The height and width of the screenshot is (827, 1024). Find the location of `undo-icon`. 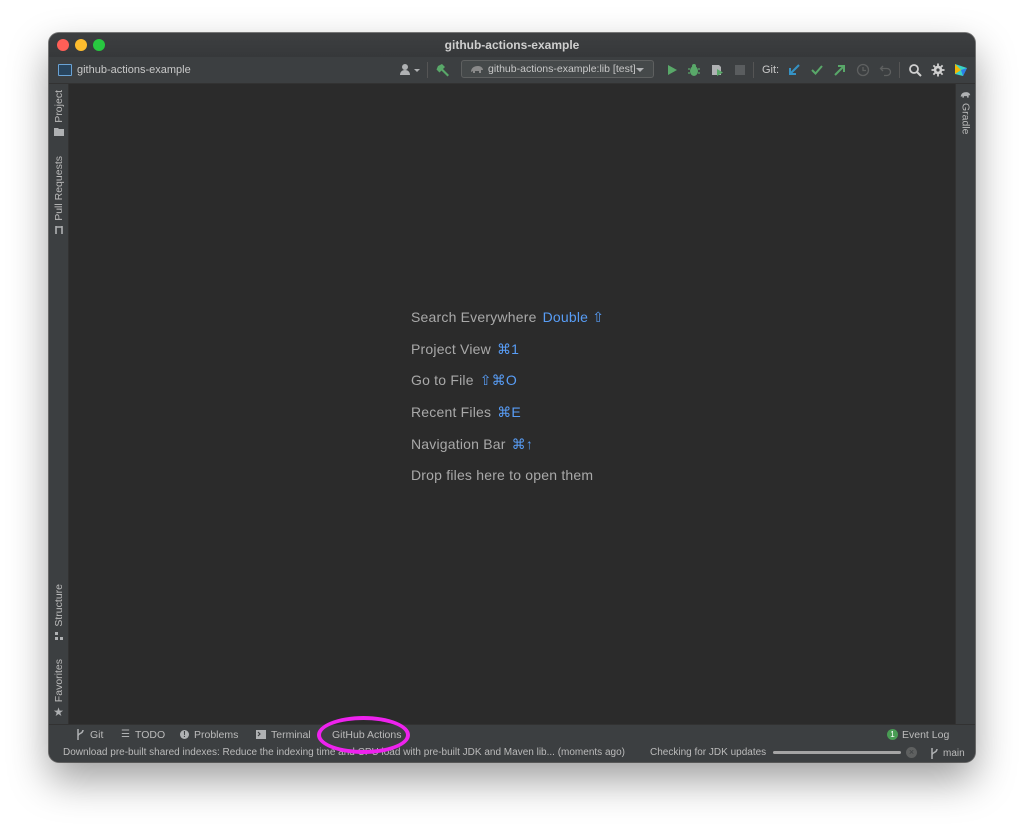

undo-icon is located at coordinates (885, 71).